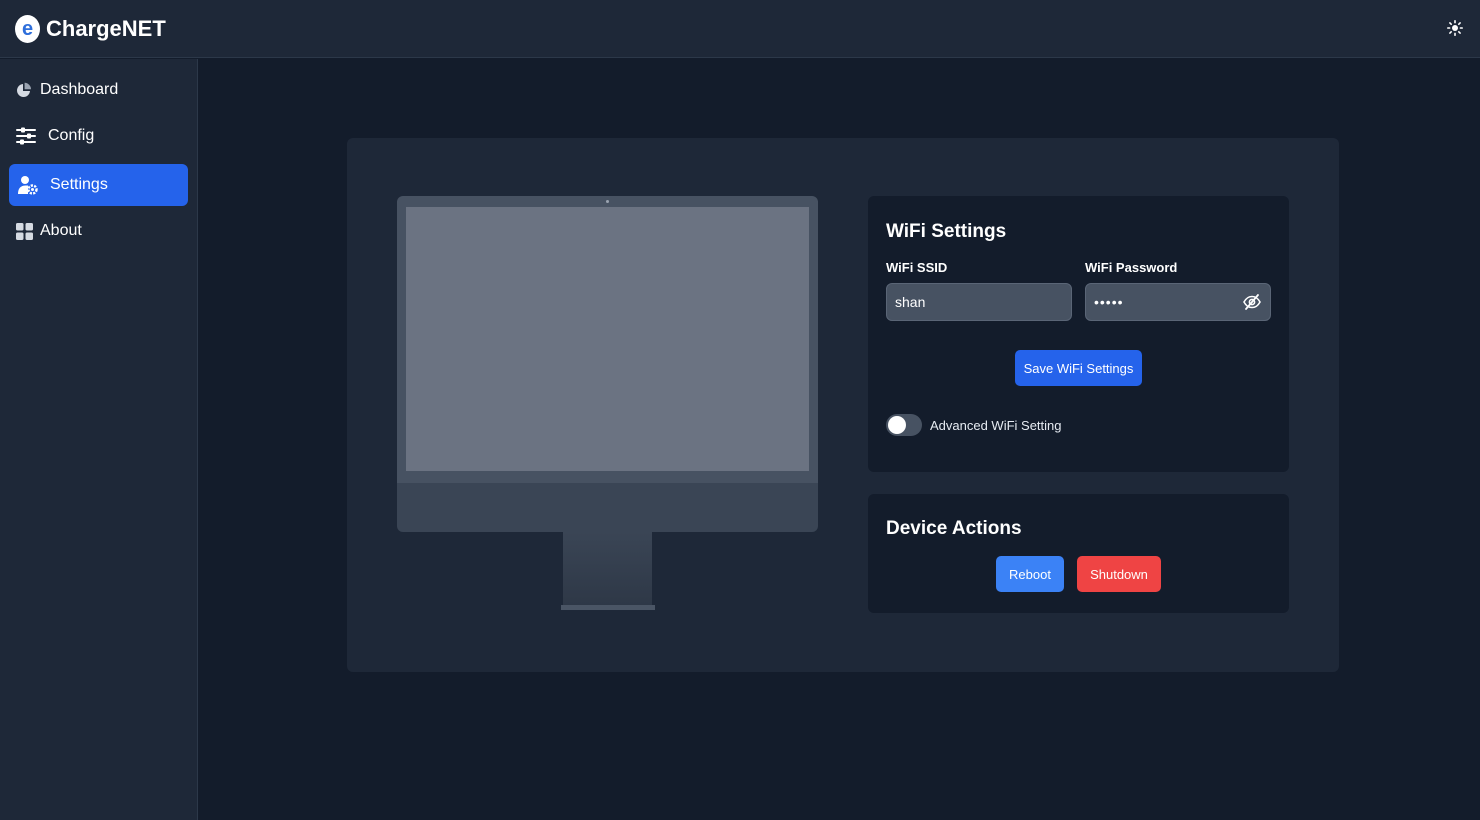 The height and width of the screenshot is (820, 1480). What do you see at coordinates (979, 302) in the screenshot?
I see `wifi-ssid-input` at bounding box center [979, 302].